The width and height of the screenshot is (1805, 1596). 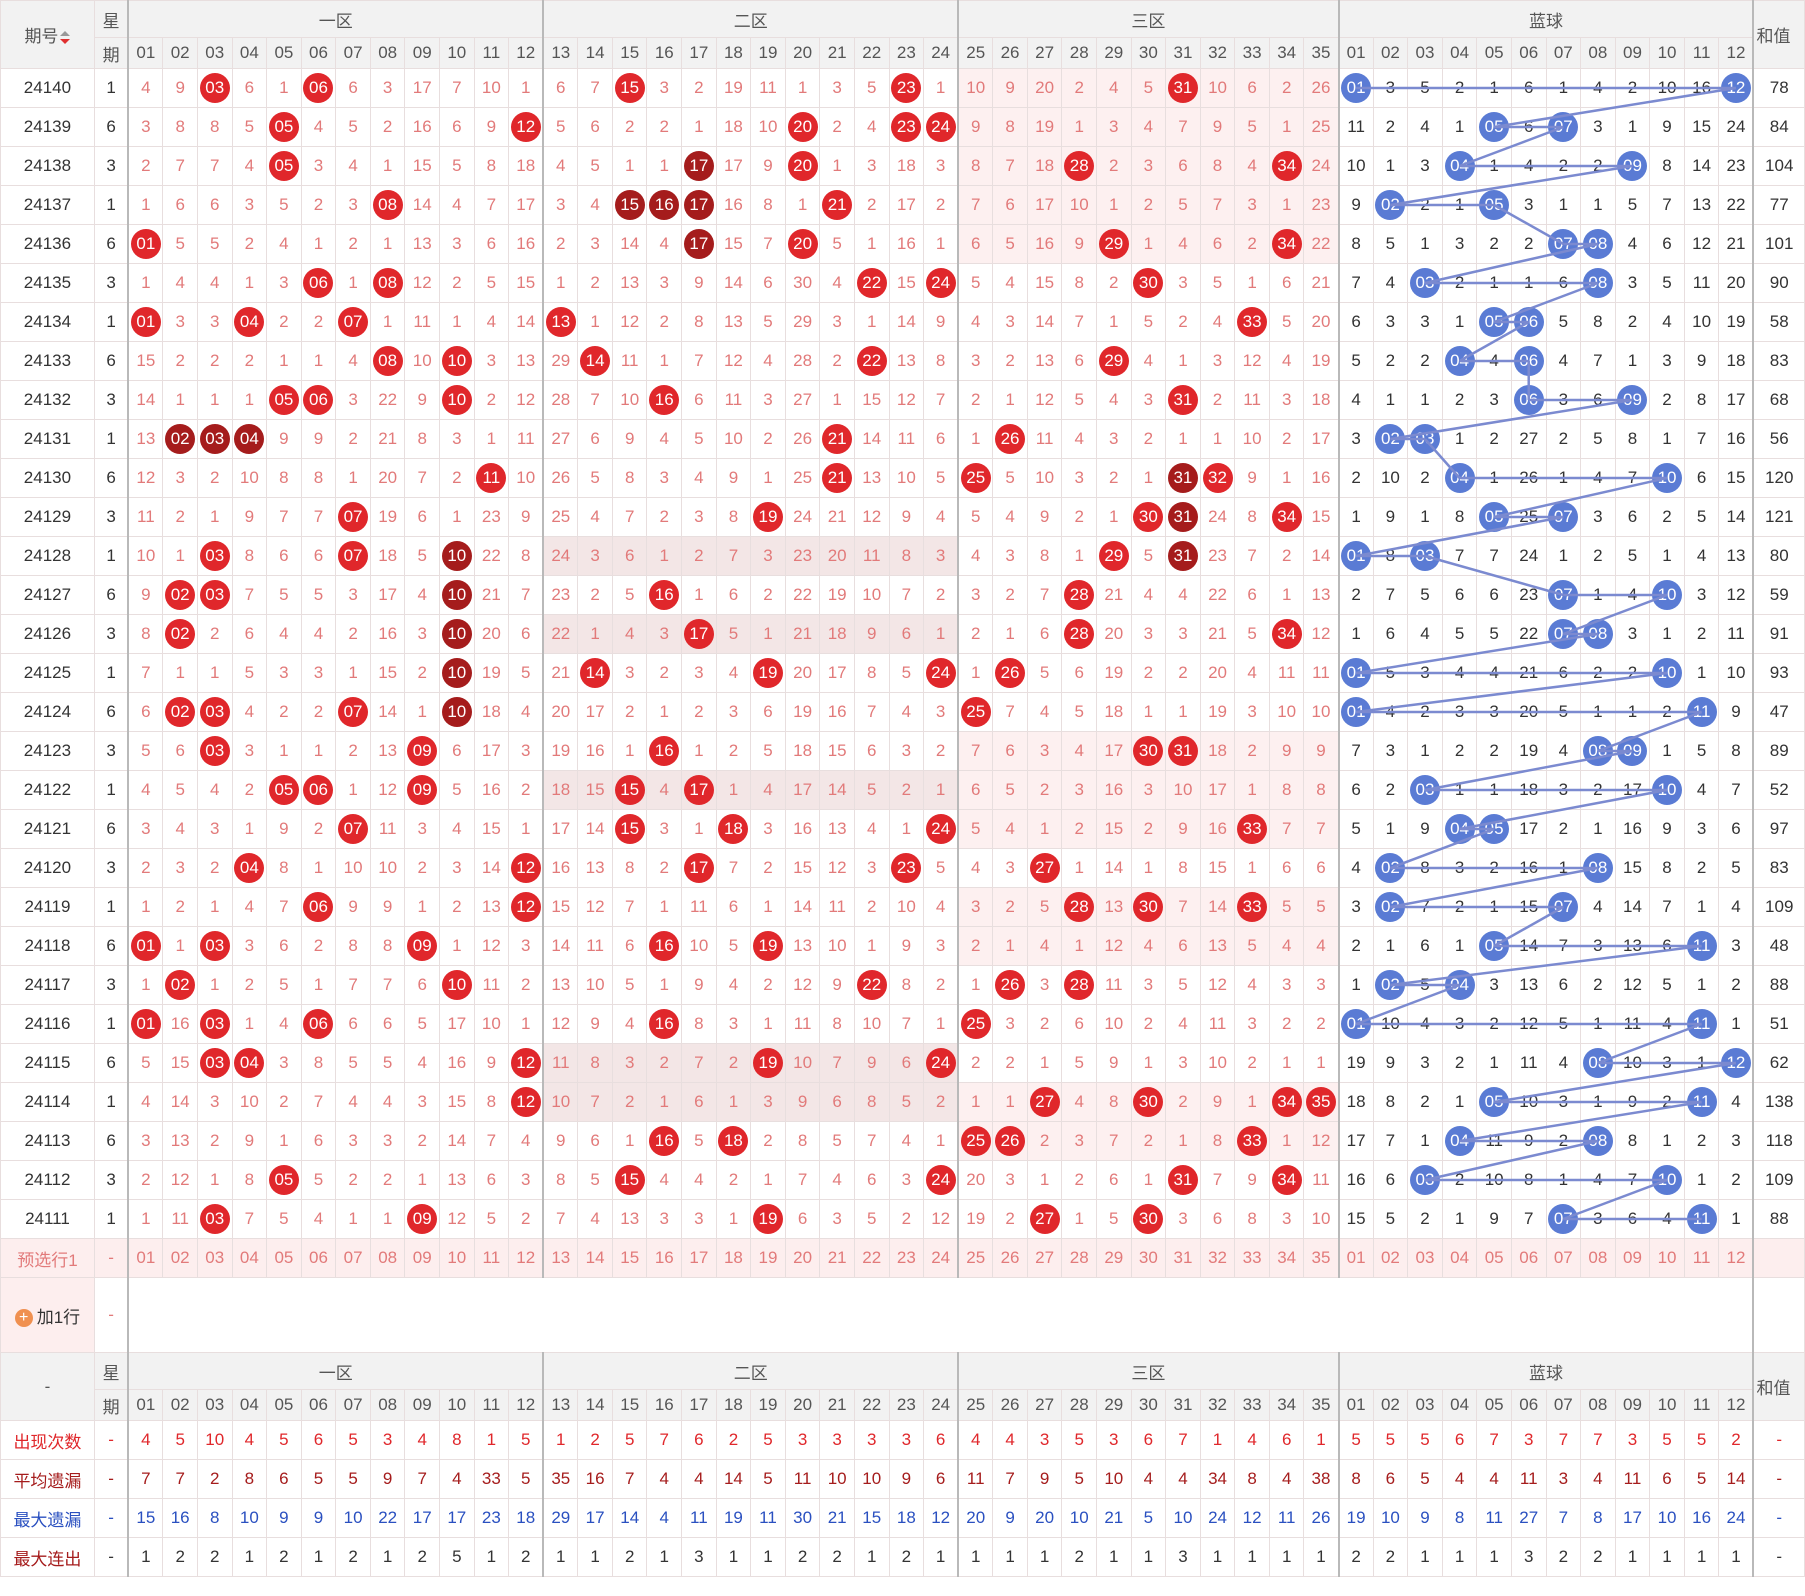 I want to click on blue-cell: 14, so click(x=1528, y=946).